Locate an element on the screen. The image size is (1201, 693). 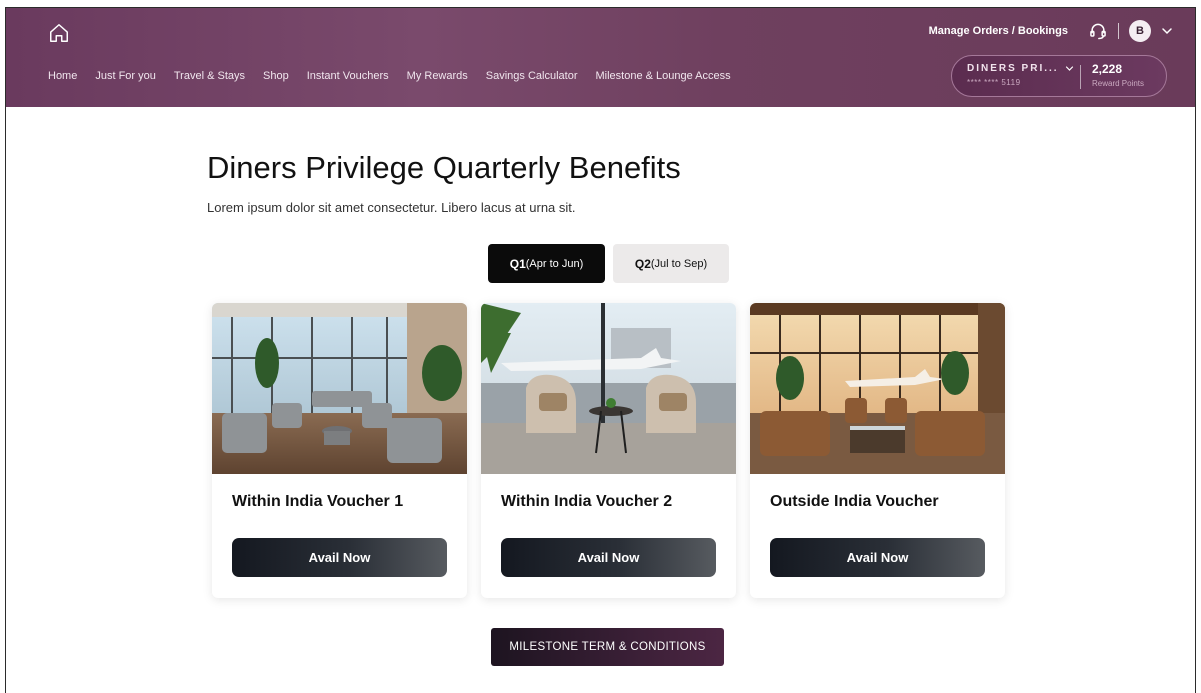
header-actions: Manage Orders / Bookings B is located at coordinates (1051, 31).